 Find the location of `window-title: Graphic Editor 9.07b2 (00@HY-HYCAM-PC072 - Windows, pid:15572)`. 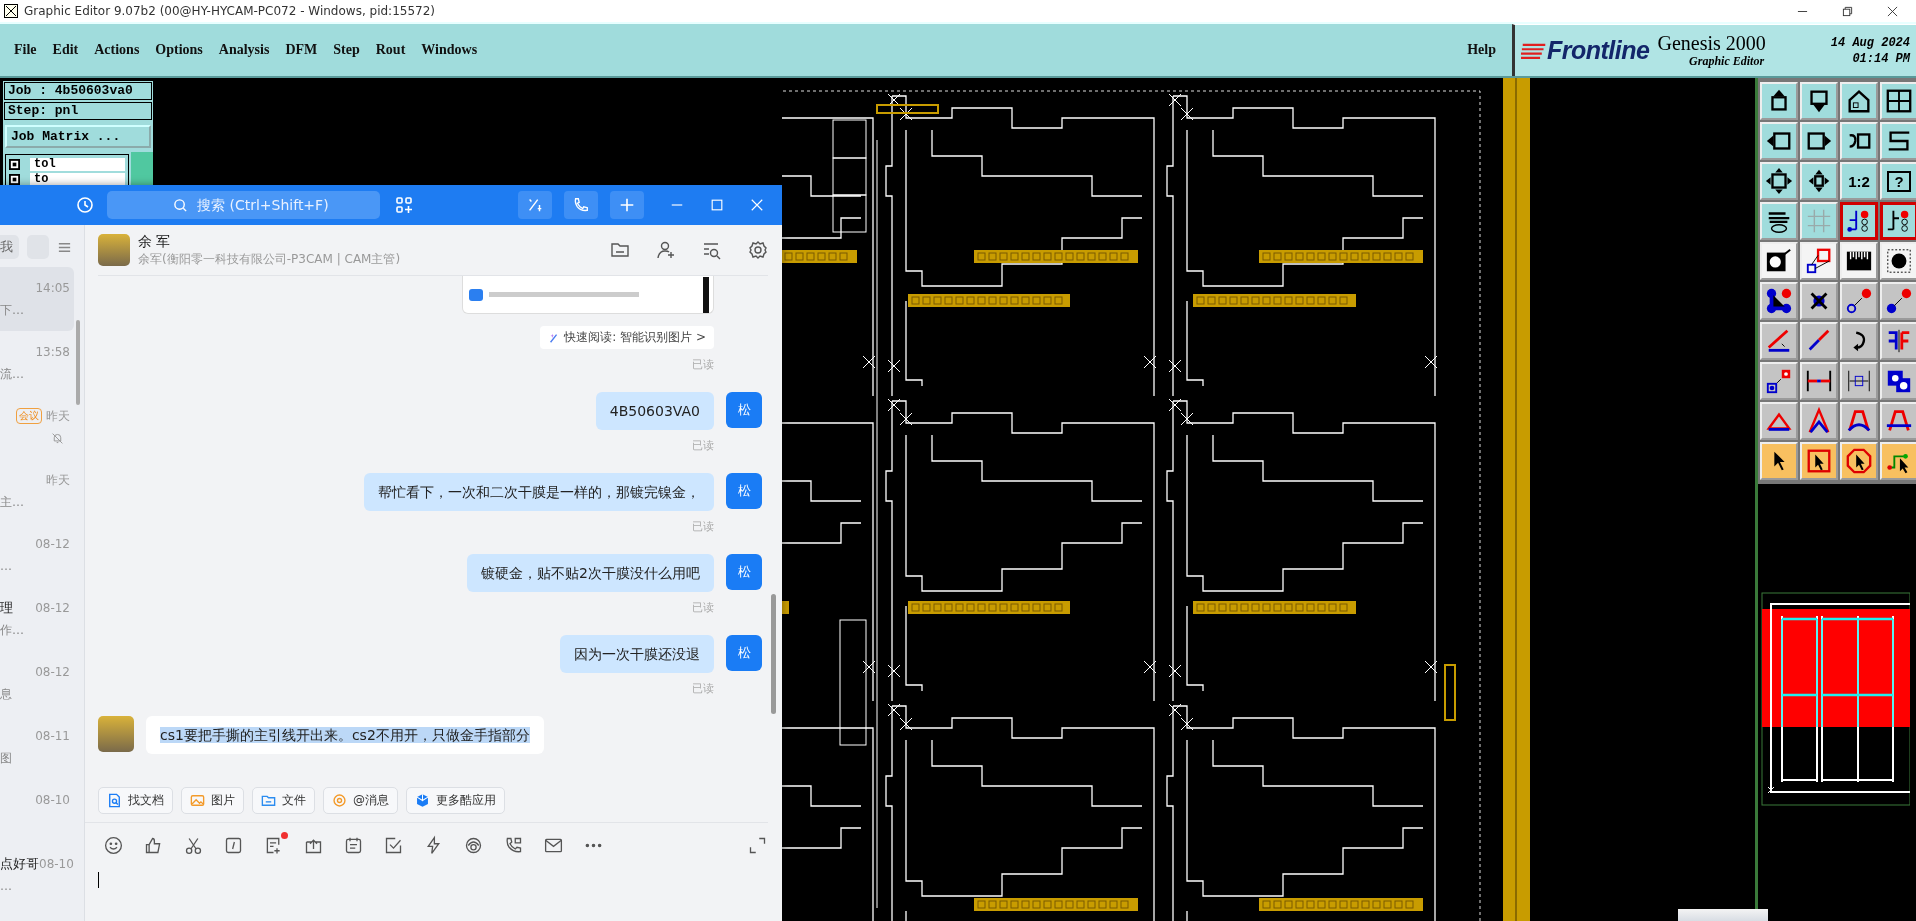

window-title: Graphic Editor 9.07b2 (00@HY-HYCAM-PC072 - Windows, pid:15572) is located at coordinates (229, 11).